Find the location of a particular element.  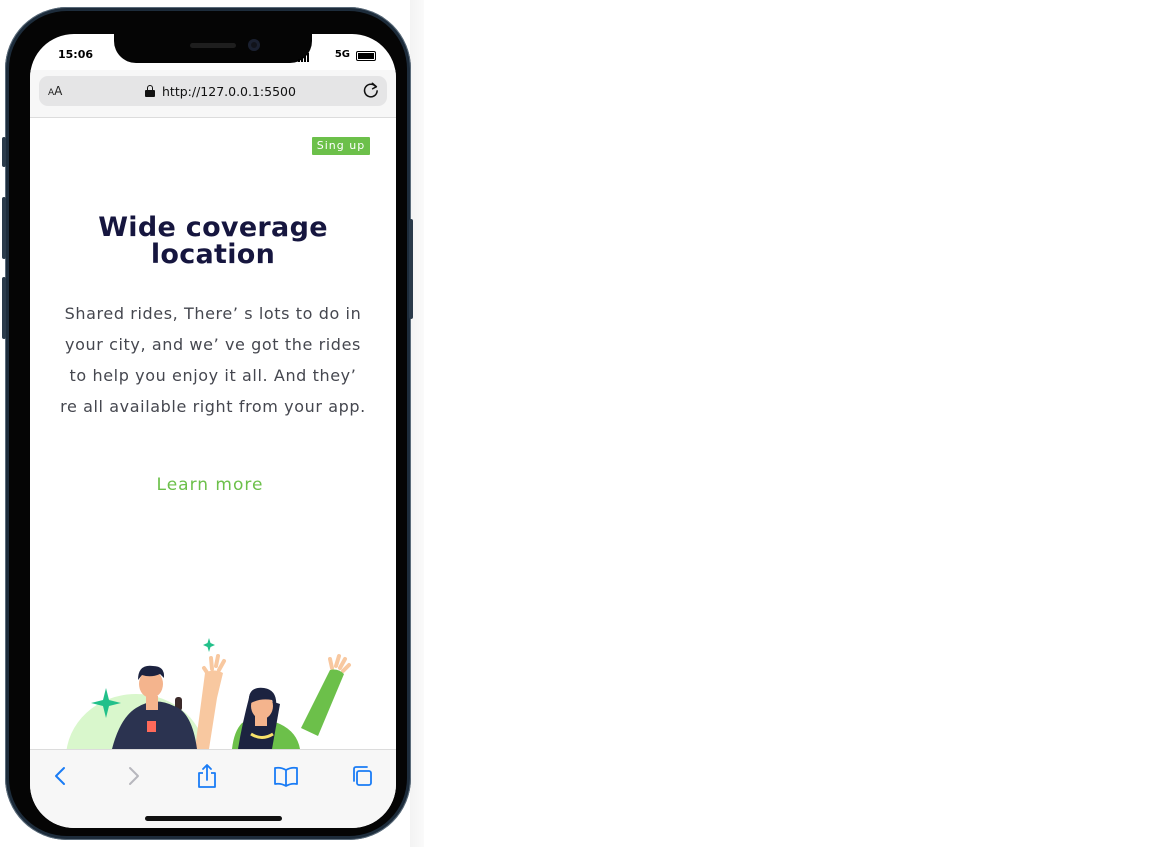

address-bar: AA http://127.0.0.1:5500 is located at coordinates (213, 91).